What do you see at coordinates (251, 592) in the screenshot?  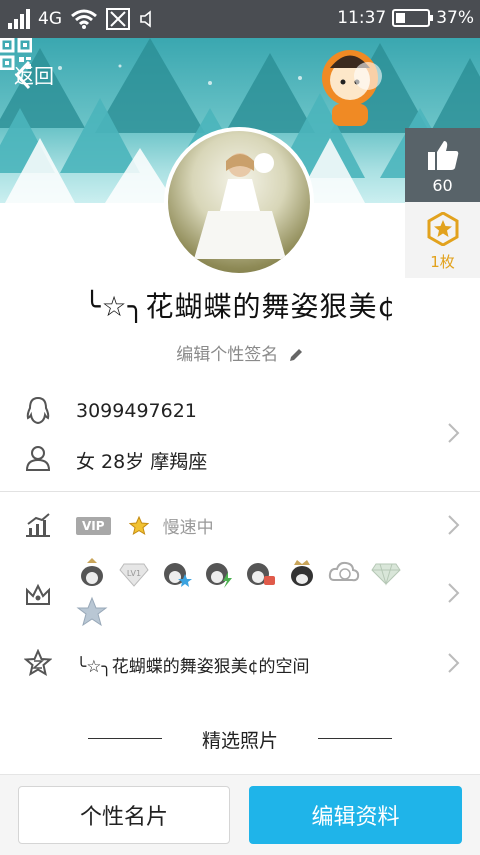 I see `medal-list: LV1` at bounding box center [251, 592].